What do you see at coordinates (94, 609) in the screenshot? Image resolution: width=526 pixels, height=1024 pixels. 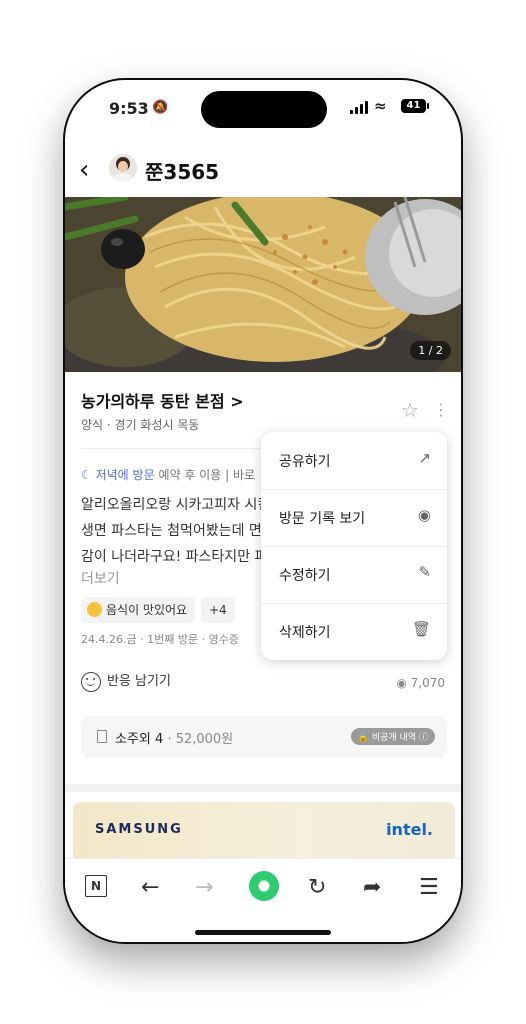 I see `emoji-icon` at bounding box center [94, 609].